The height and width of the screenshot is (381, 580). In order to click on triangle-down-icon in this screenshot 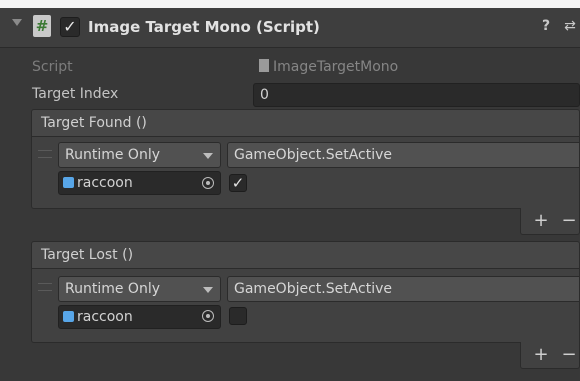, I will do `click(17, 22)`.